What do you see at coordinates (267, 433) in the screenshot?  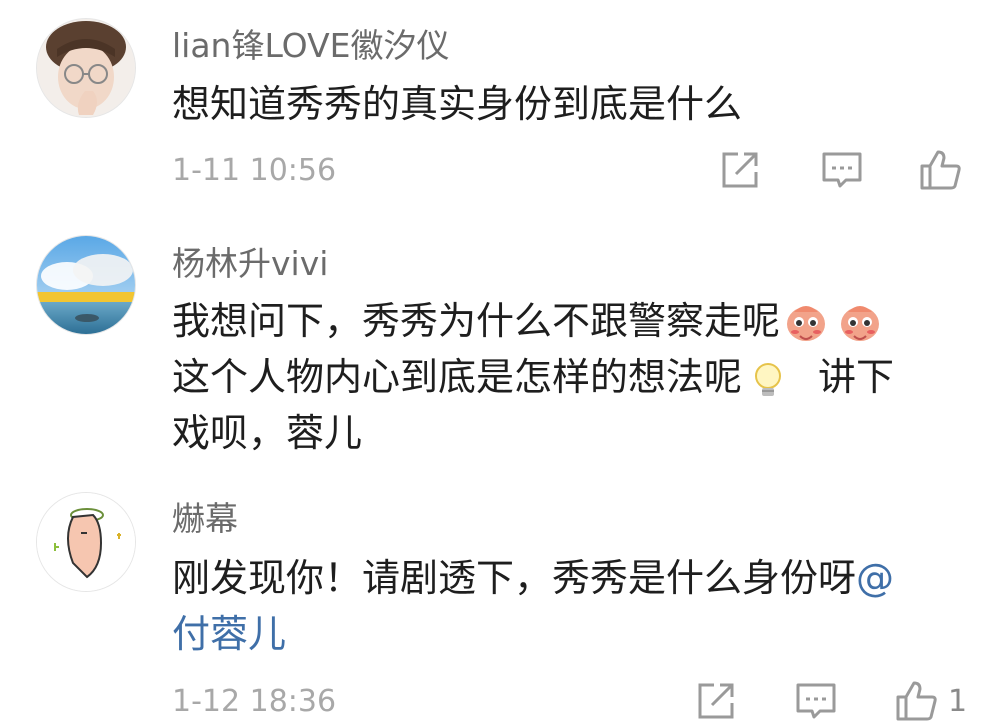 I see `comment-text-line: 戏呗，蓉儿` at bounding box center [267, 433].